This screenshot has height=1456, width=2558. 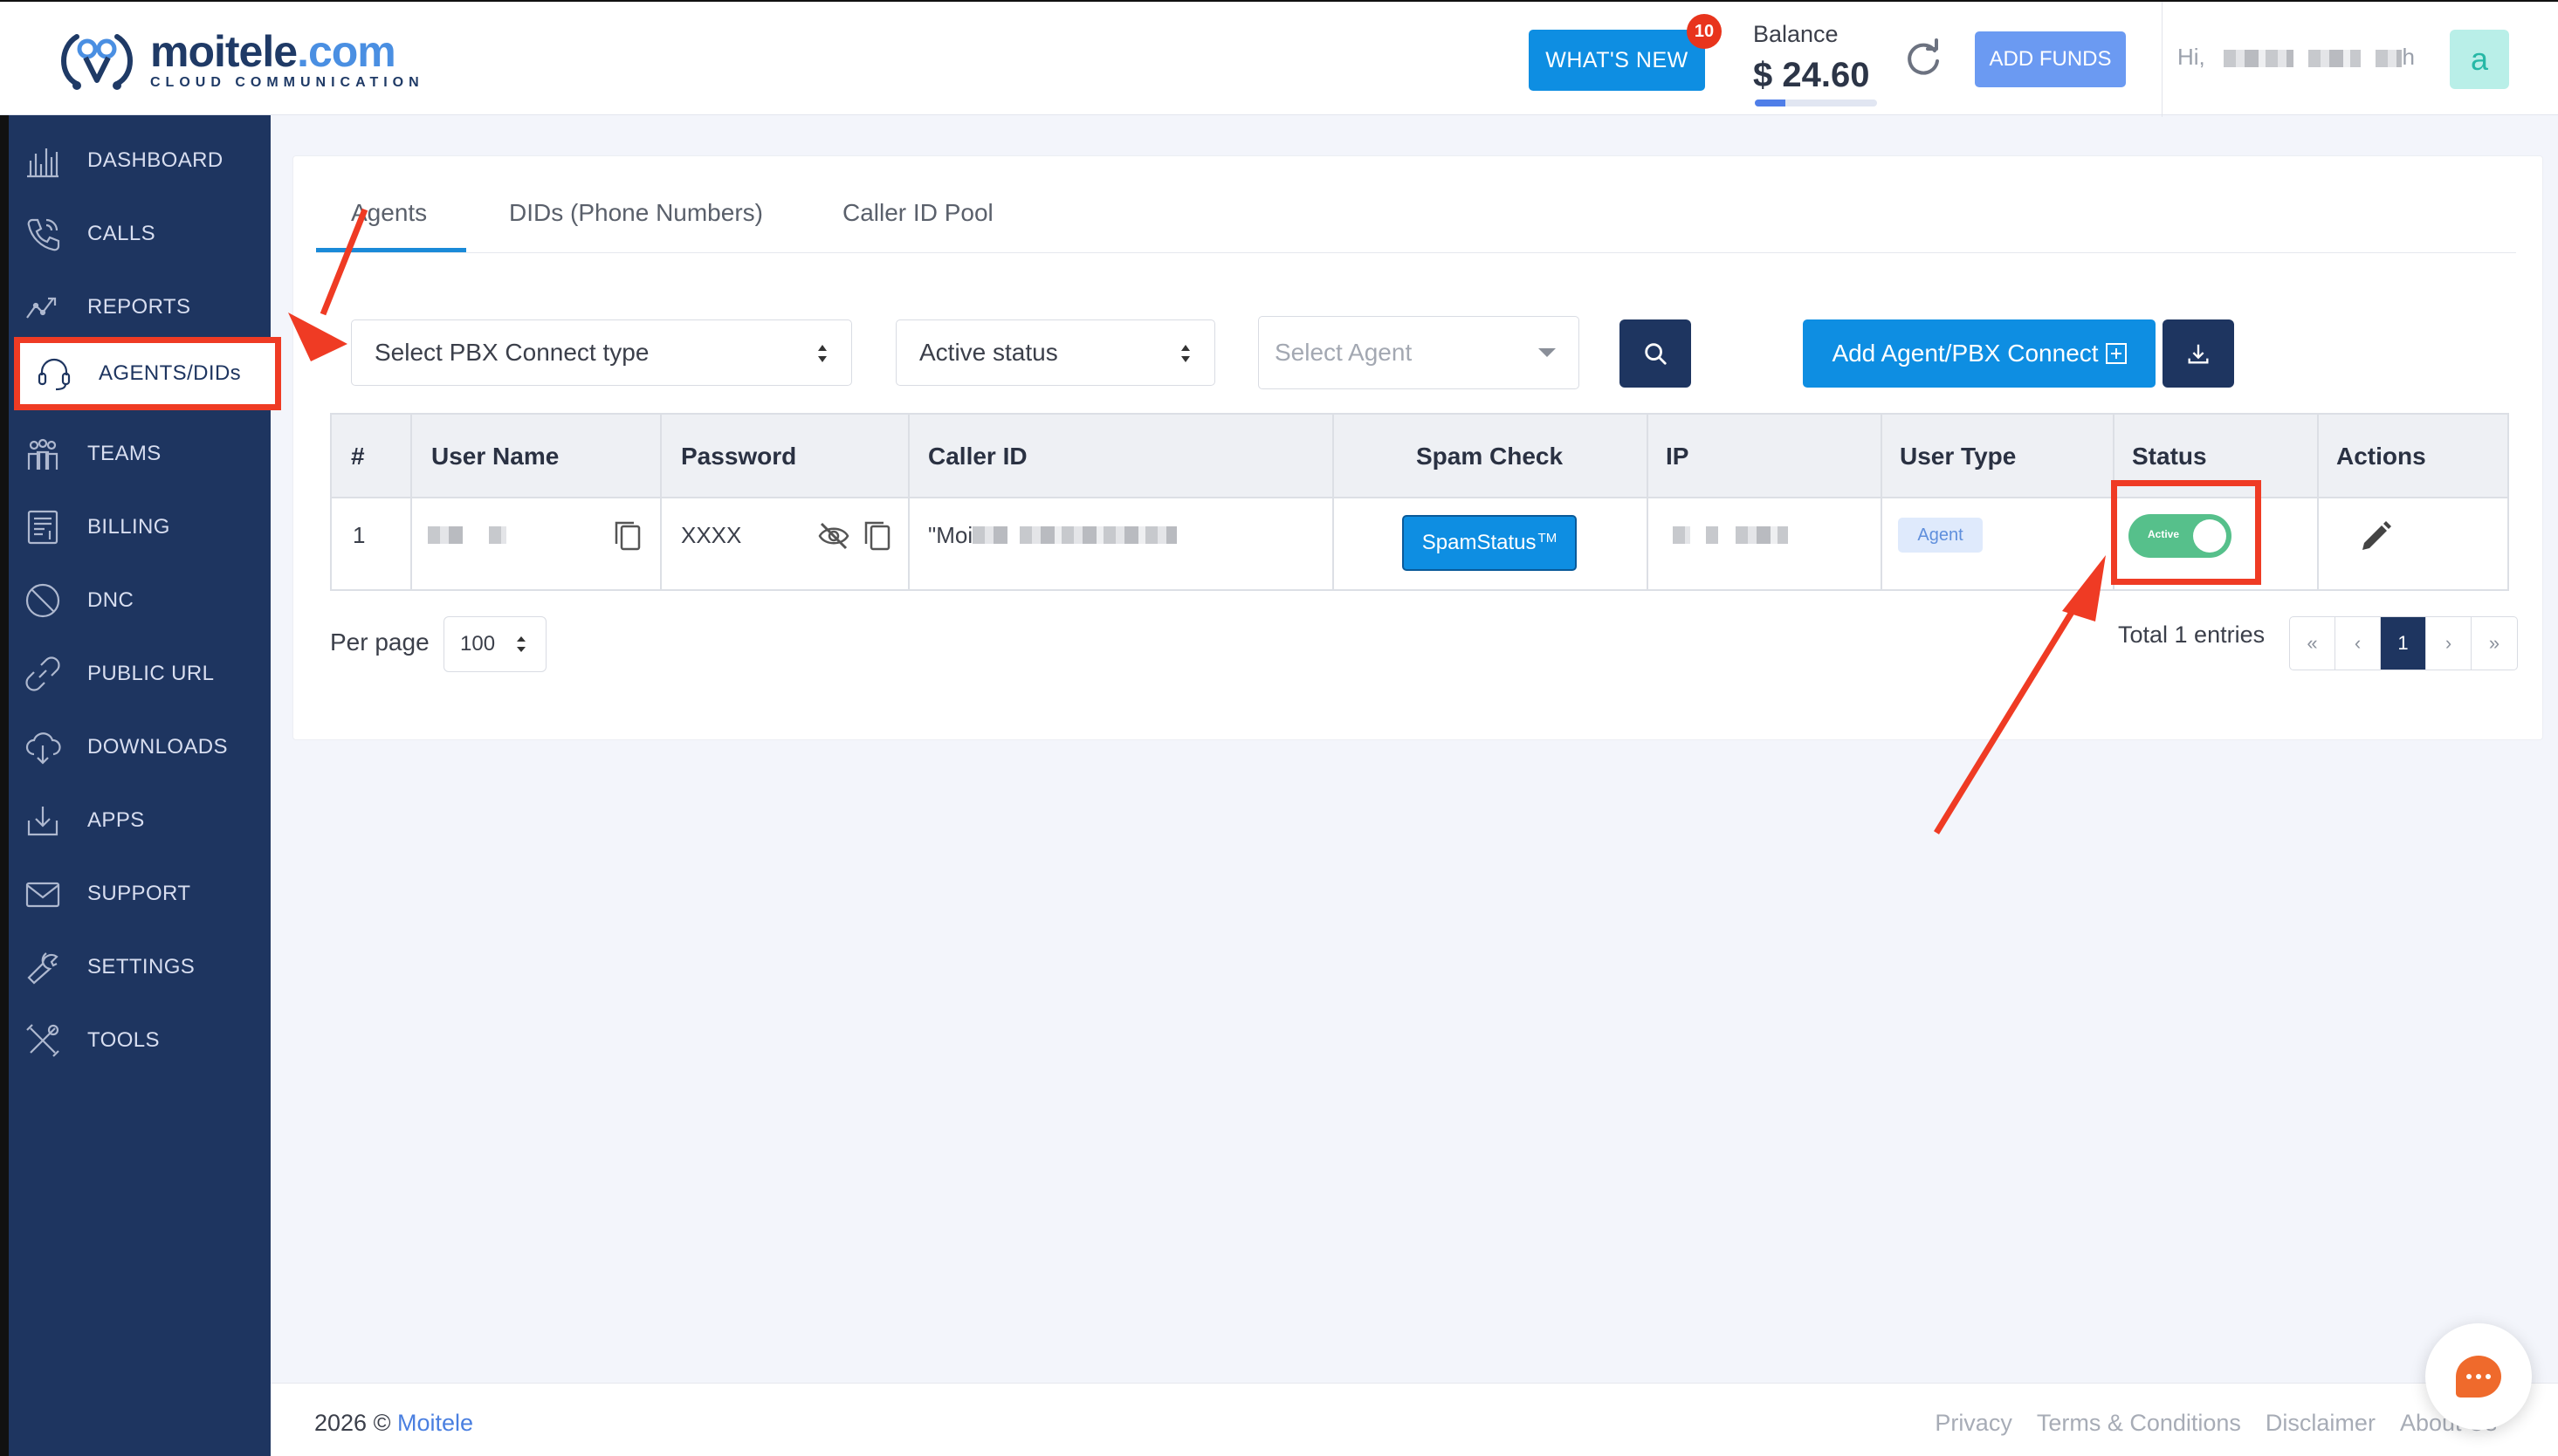 What do you see at coordinates (1965, 353) in the screenshot?
I see `add-agent-label: Add Agent/PBX Connect` at bounding box center [1965, 353].